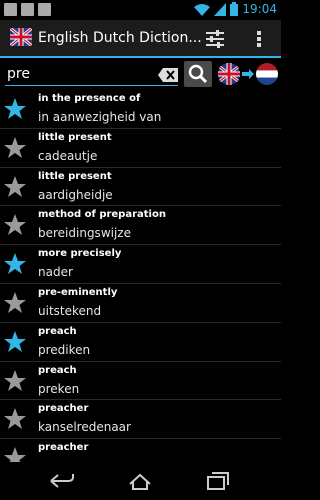 The width and height of the screenshot is (320, 500). What do you see at coordinates (77, 74) in the screenshot?
I see `search-input` at bounding box center [77, 74].